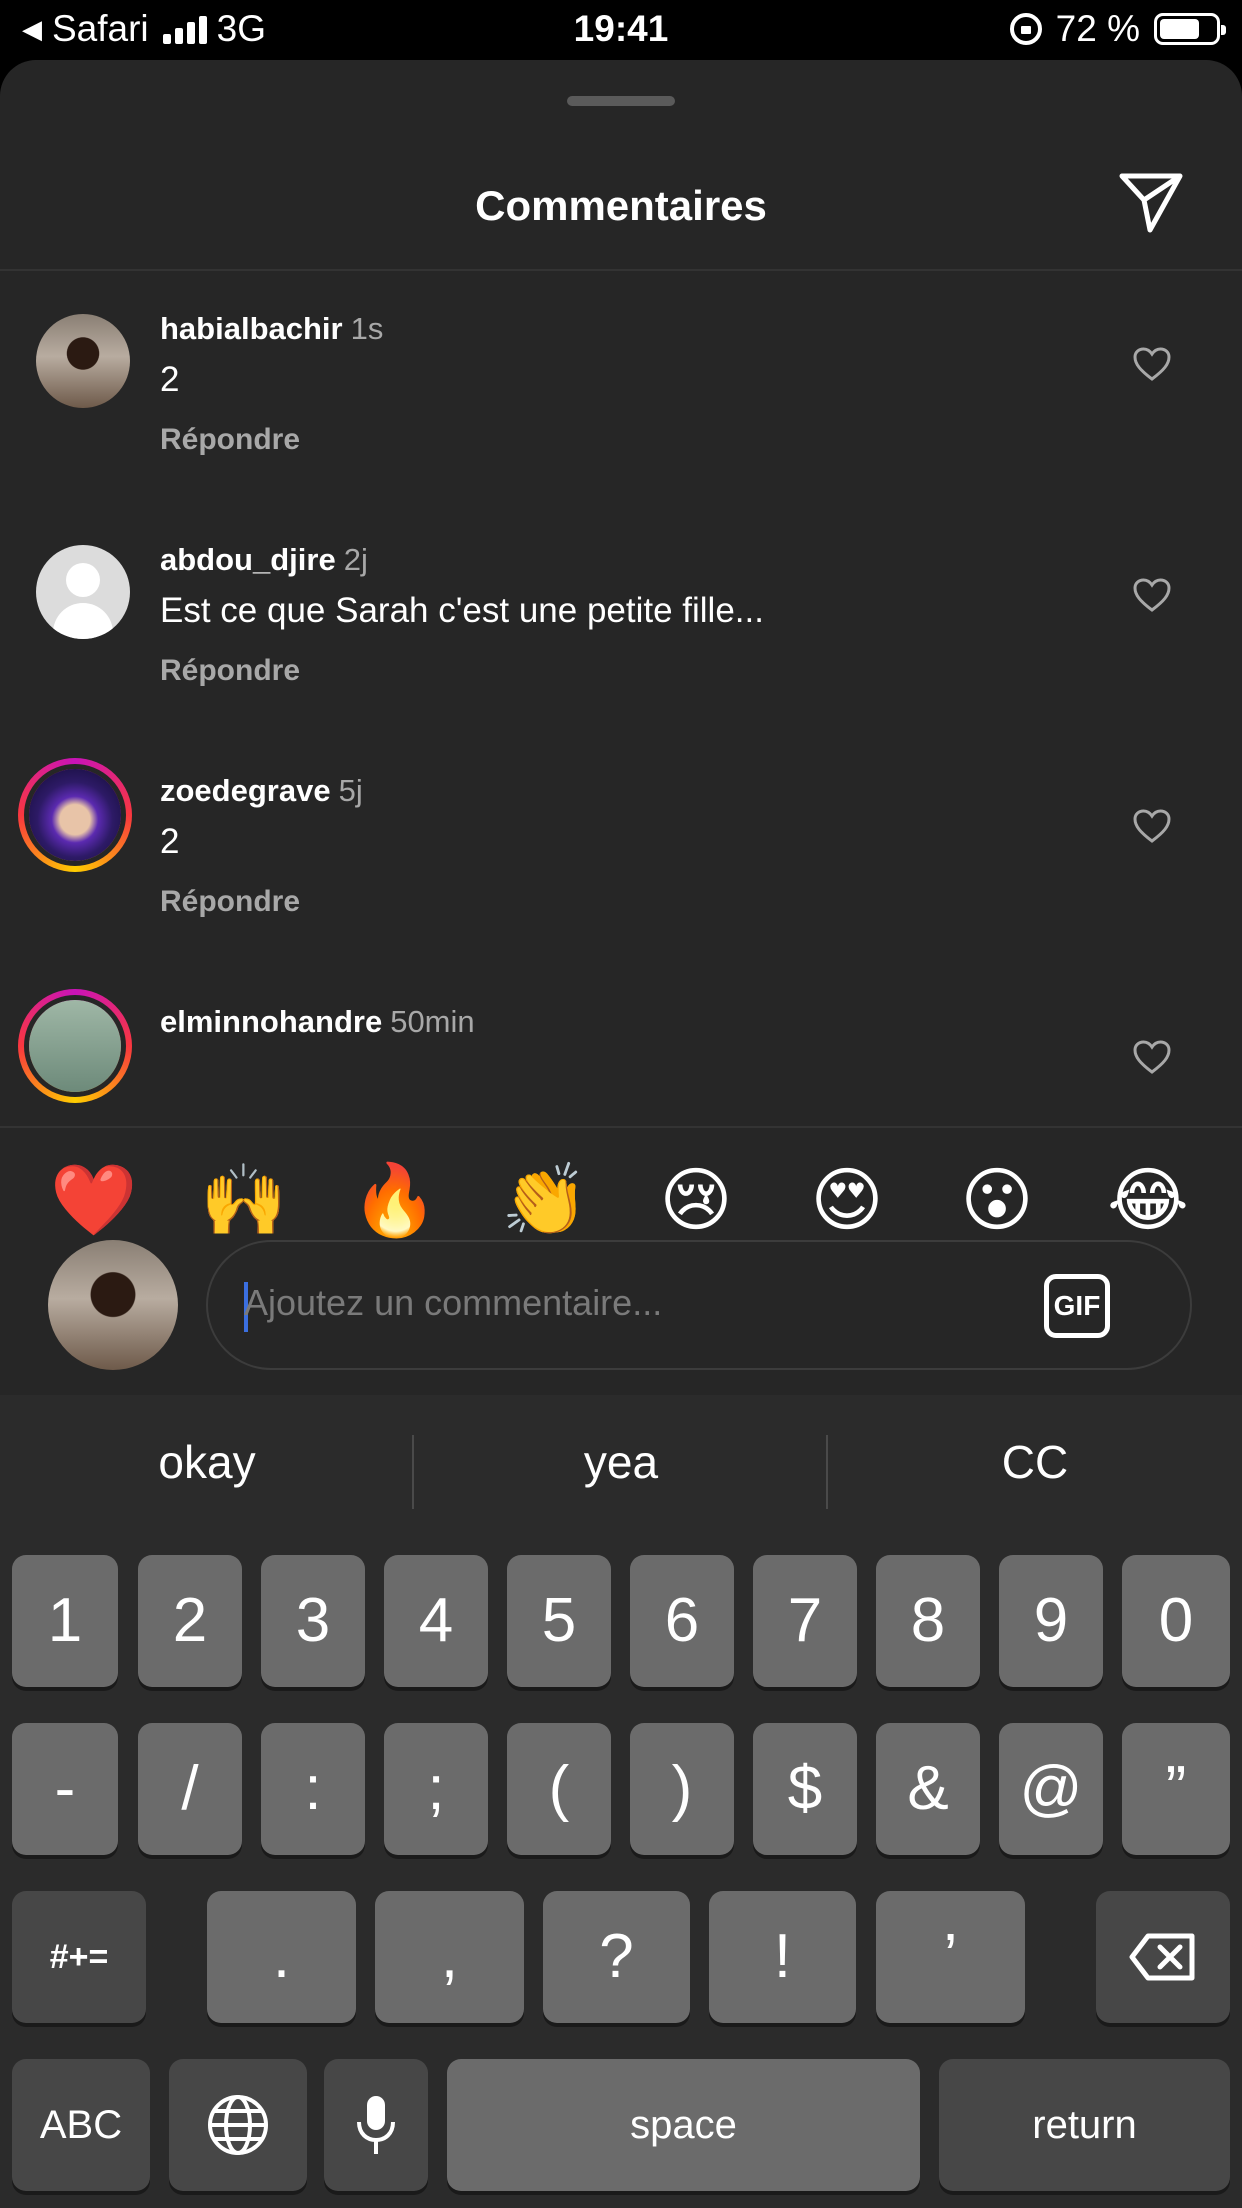  Describe the element at coordinates (1151, 203) in the screenshot. I see `send-icon` at that location.